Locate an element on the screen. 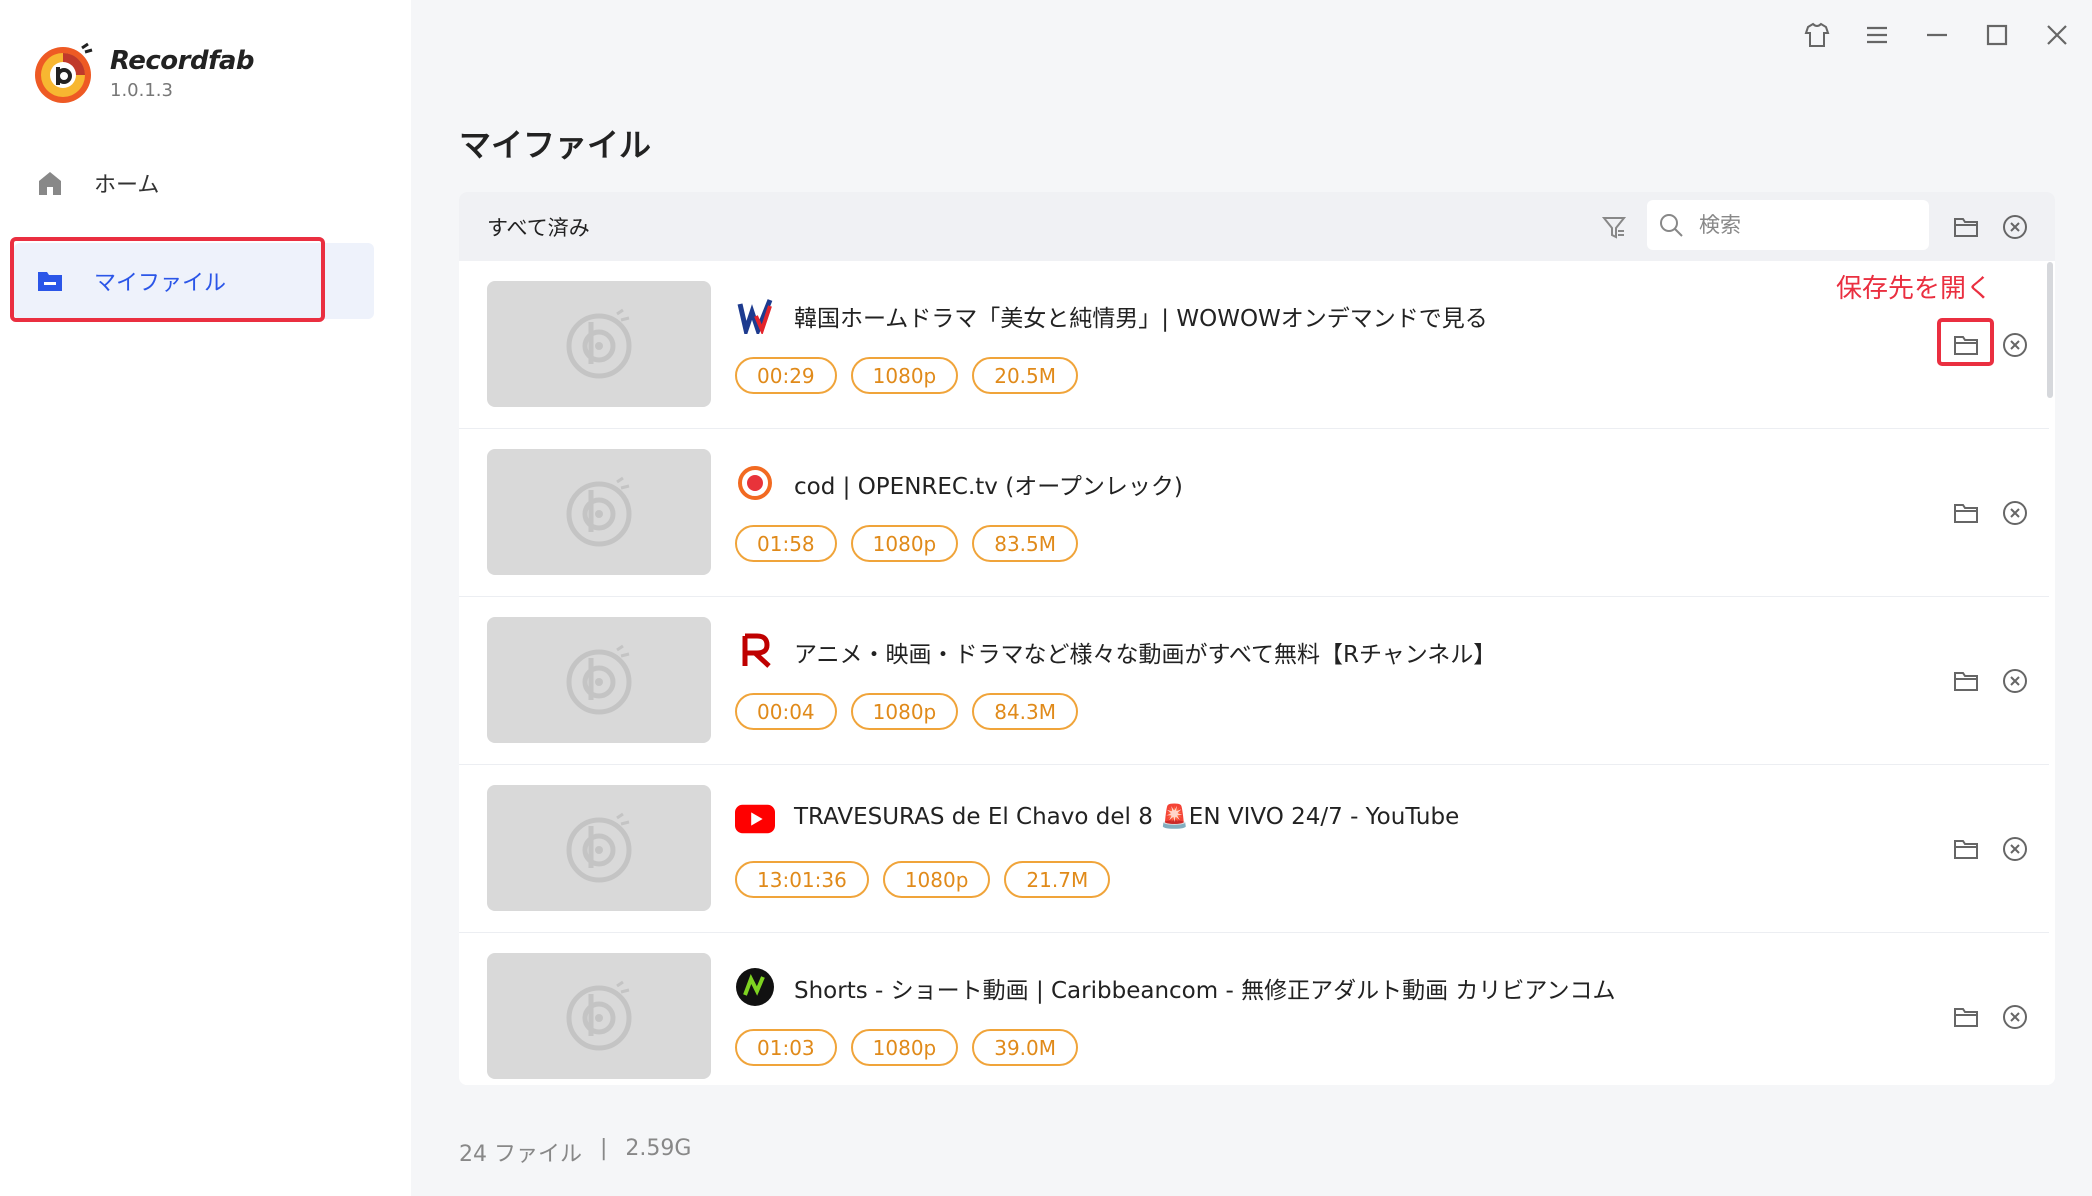 The width and height of the screenshot is (2092, 1196). recordfab-logo-icon is located at coordinates (64, 72).